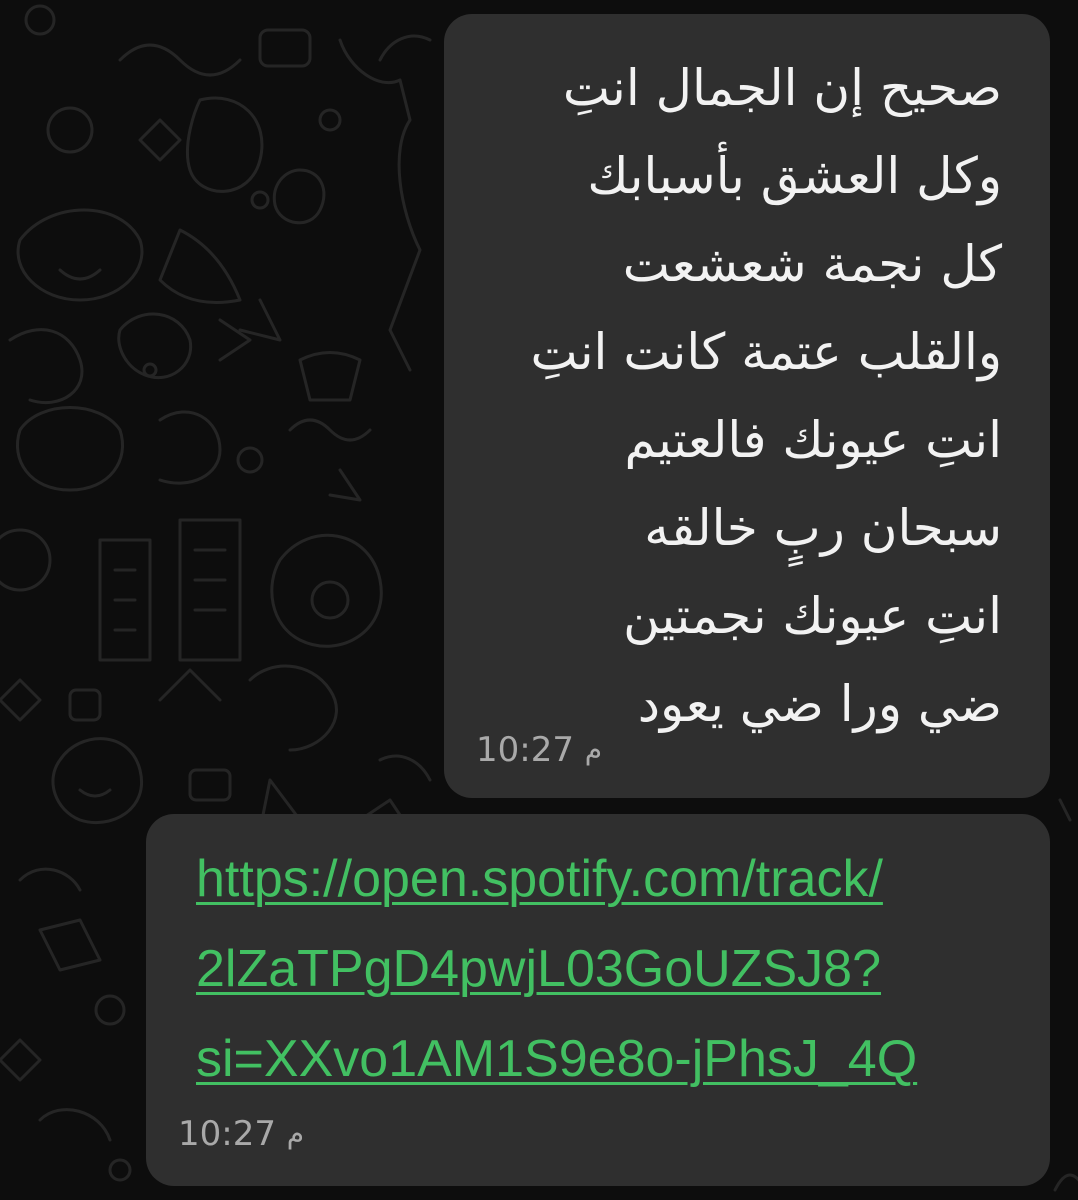 The image size is (1078, 1200). Describe the element at coordinates (823, 528) in the screenshot. I see `poem-line: سبحان ربٍ خالقه` at that location.